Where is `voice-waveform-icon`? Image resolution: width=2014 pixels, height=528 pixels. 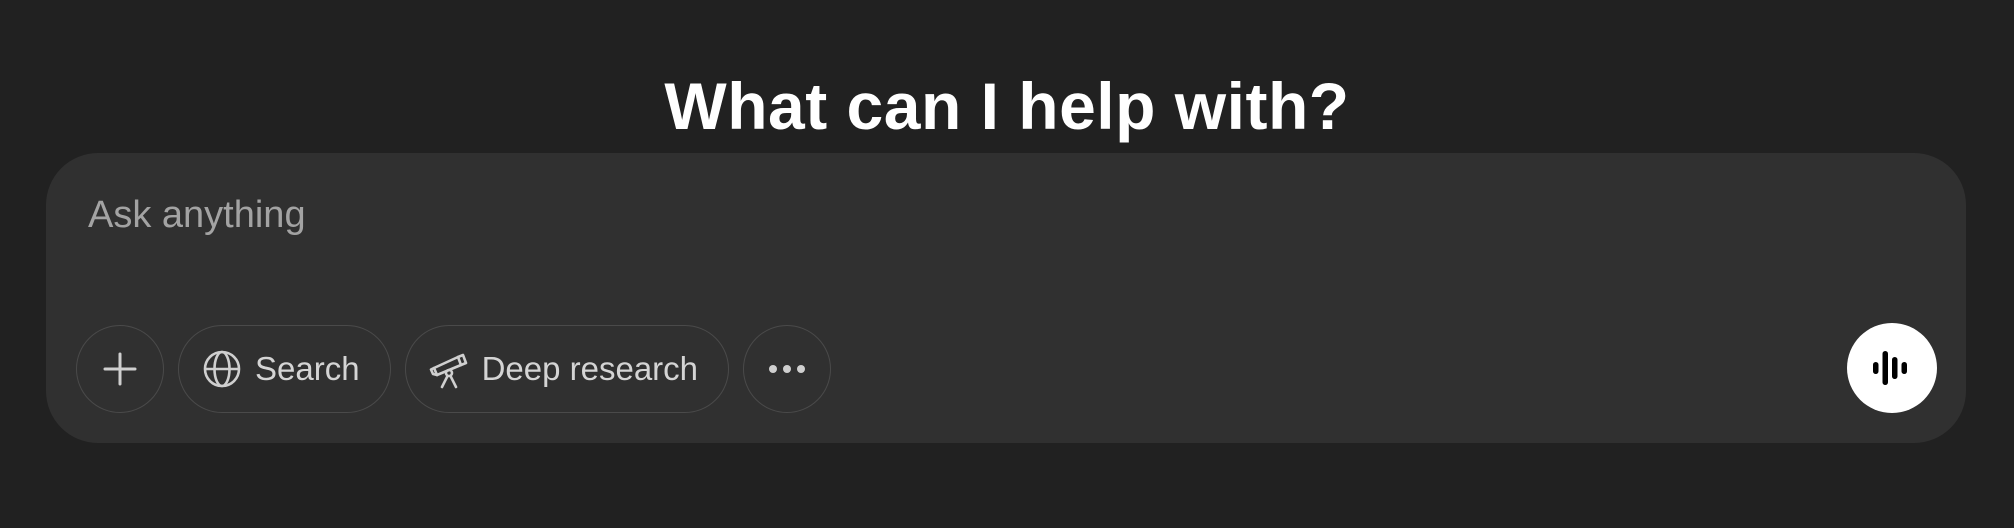
voice-waveform-icon is located at coordinates (1892, 368).